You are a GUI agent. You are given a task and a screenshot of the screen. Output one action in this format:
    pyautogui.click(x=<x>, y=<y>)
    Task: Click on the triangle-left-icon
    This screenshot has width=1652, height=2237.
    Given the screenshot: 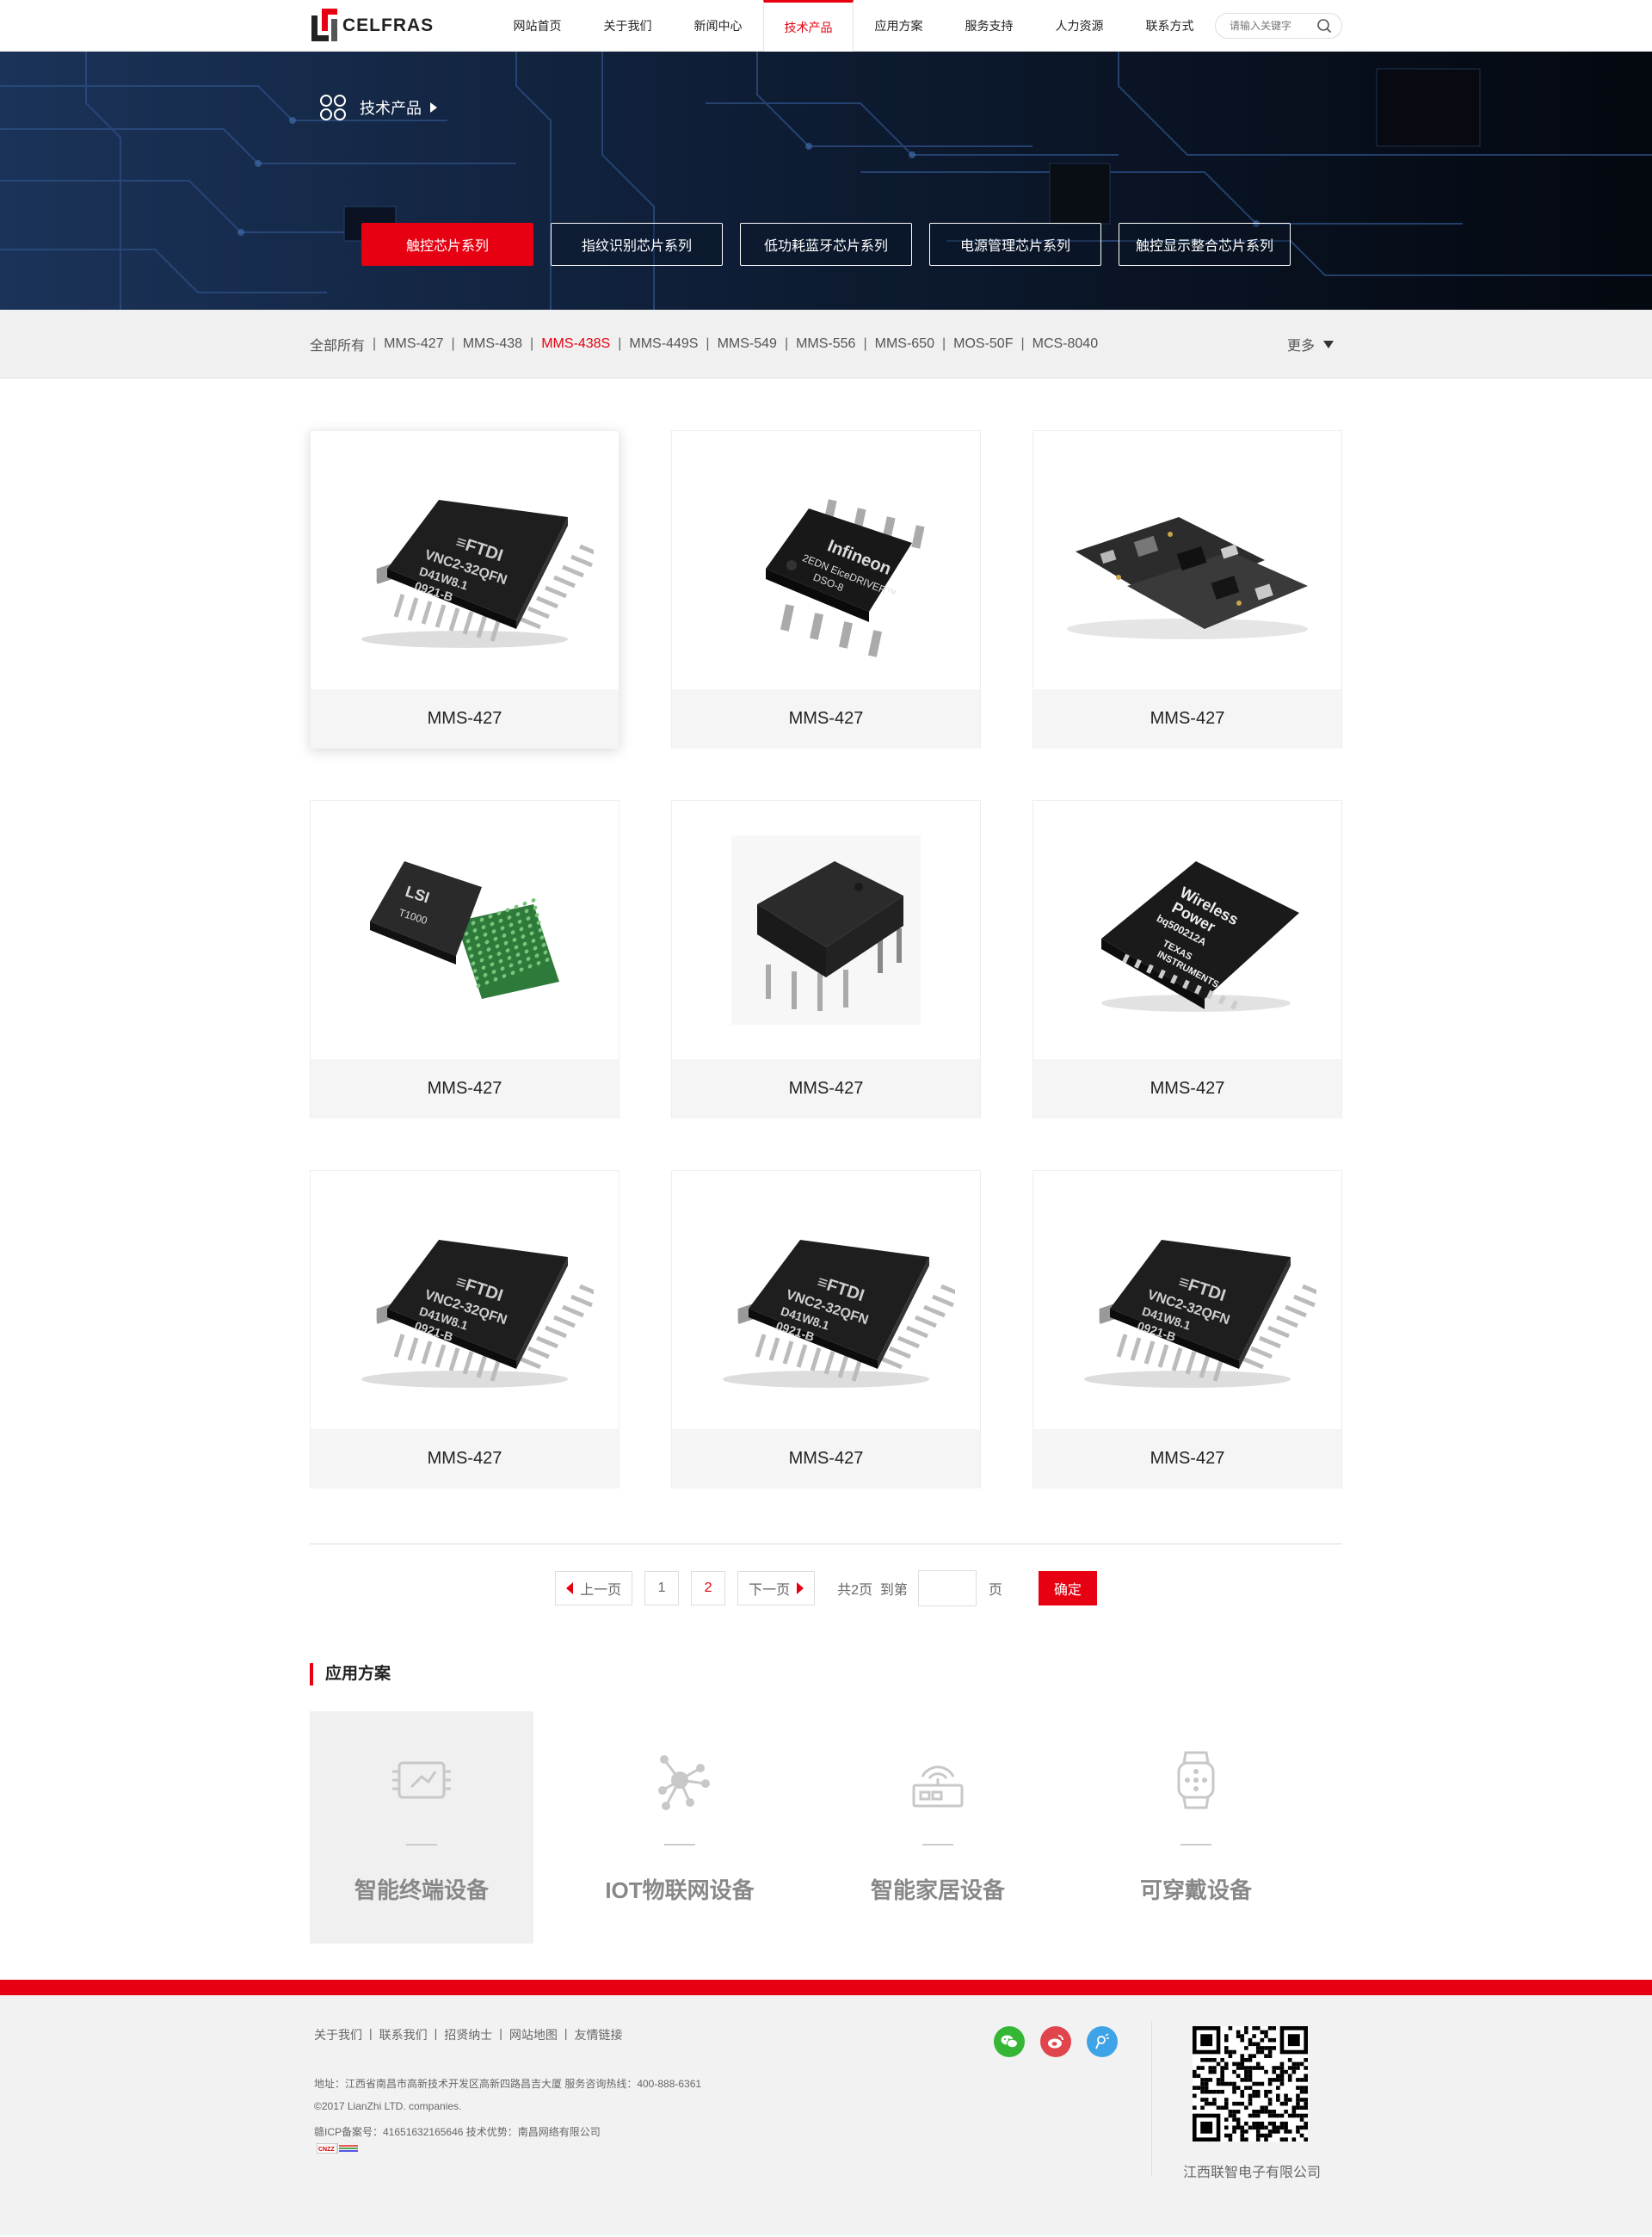 What is the action you would take?
    pyautogui.click(x=570, y=1588)
    